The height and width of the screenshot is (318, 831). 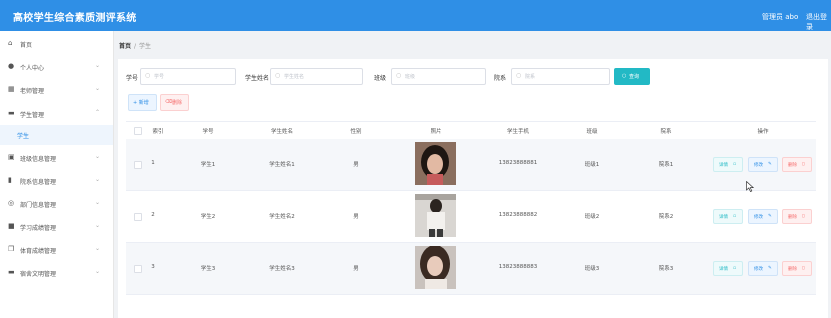 What do you see at coordinates (282, 165) in the screenshot?
I see `cell-name: 学生姓名1` at bounding box center [282, 165].